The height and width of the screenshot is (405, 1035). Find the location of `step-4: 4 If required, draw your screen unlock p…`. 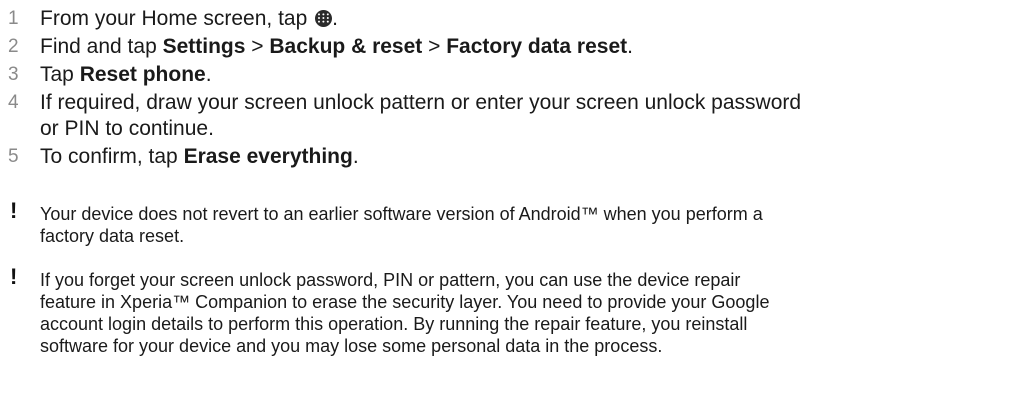

step-4: 4 If required, draw your screen unlock p… is located at coordinates (518, 116).